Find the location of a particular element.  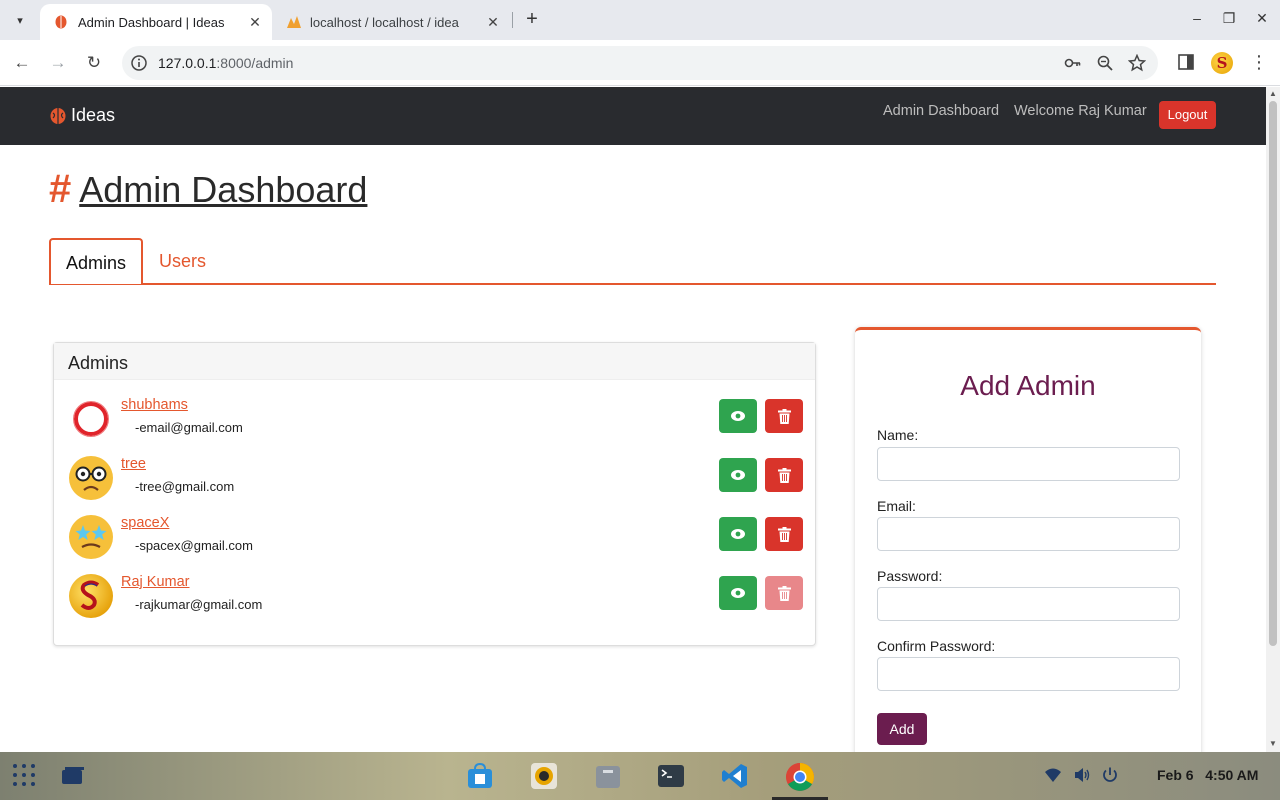

list-item: shubhams -email@gmail.com is located at coordinates (435, 419).